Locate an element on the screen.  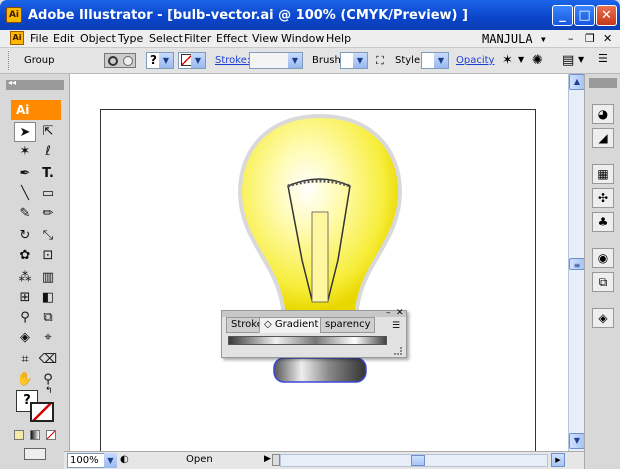
stroke-swatch is located at coordinates (42, 412).